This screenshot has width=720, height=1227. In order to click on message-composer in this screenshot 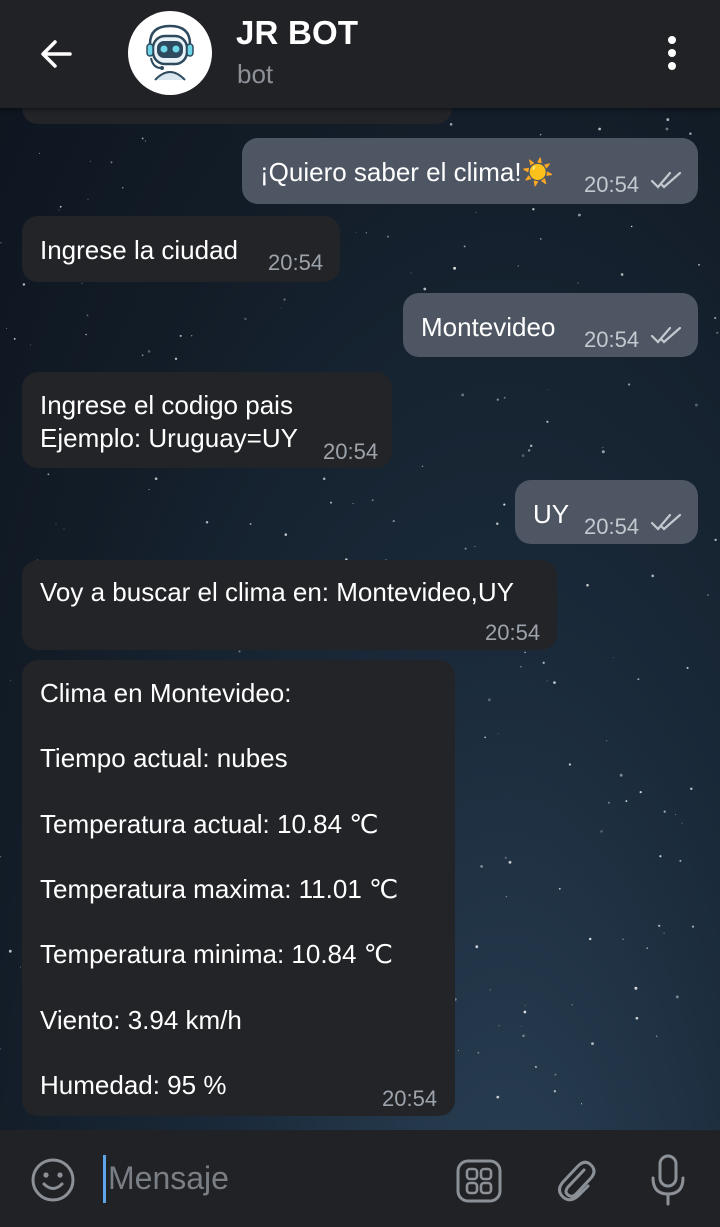, I will do `click(360, 1178)`.